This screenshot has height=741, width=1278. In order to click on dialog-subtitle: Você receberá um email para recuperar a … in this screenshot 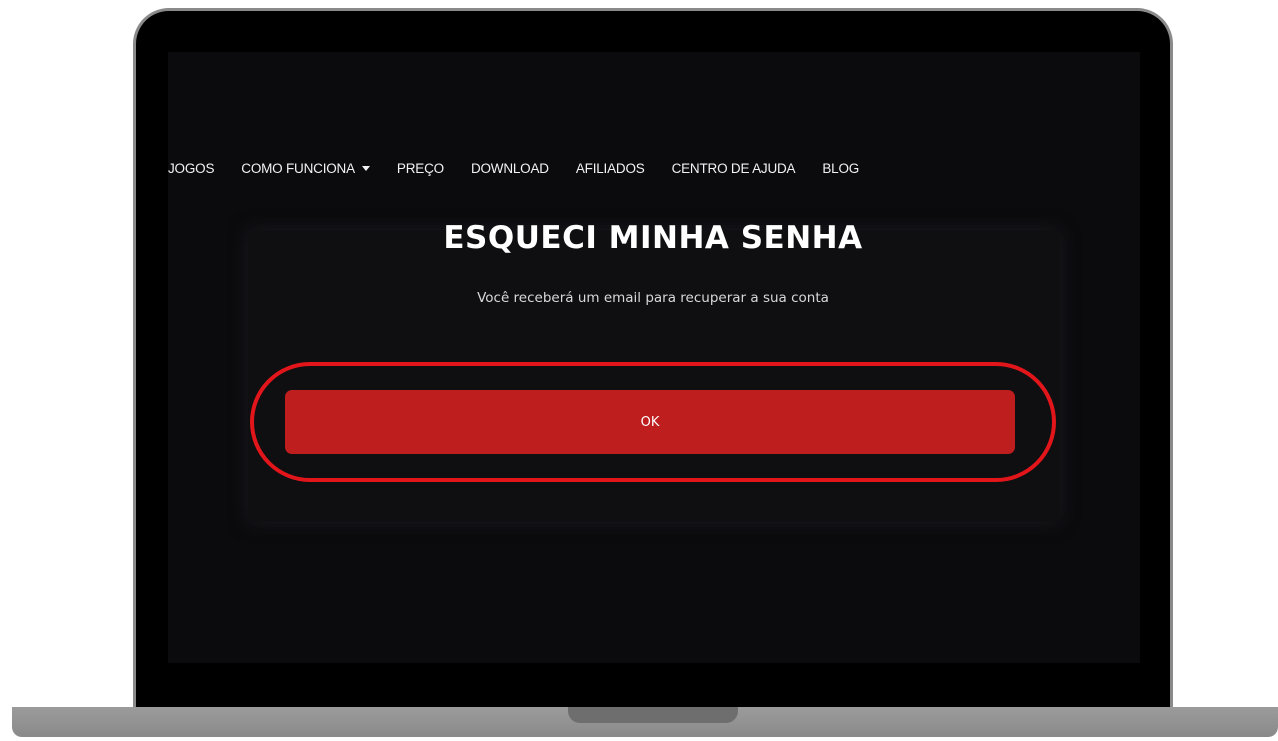, I will do `click(653, 298)`.